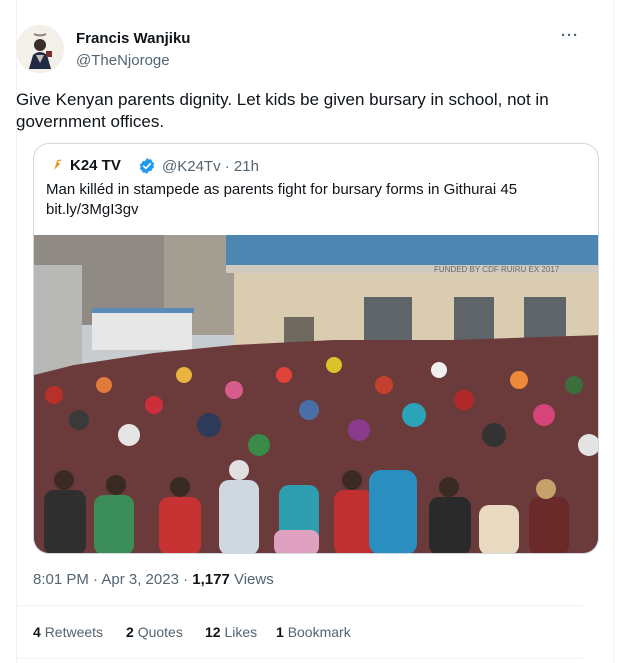 This screenshot has width=626, height=663. What do you see at coordinates (316, 210) in the screenshot?
I see `quote-link: bit.ly/3MgI3gv` at bounding box center [316, 210].